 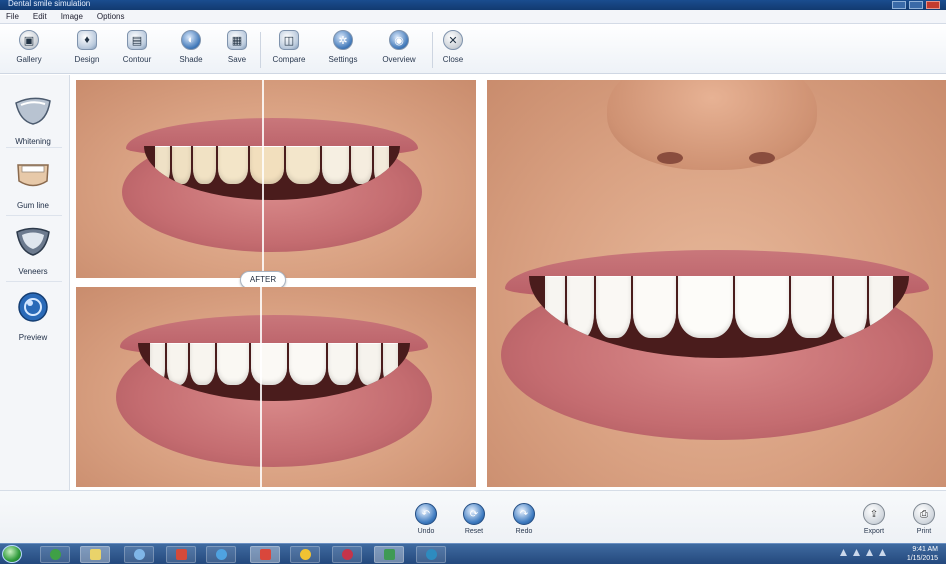 I want to click on gum-line-tool: Gum line, so click(x=33, y=184).